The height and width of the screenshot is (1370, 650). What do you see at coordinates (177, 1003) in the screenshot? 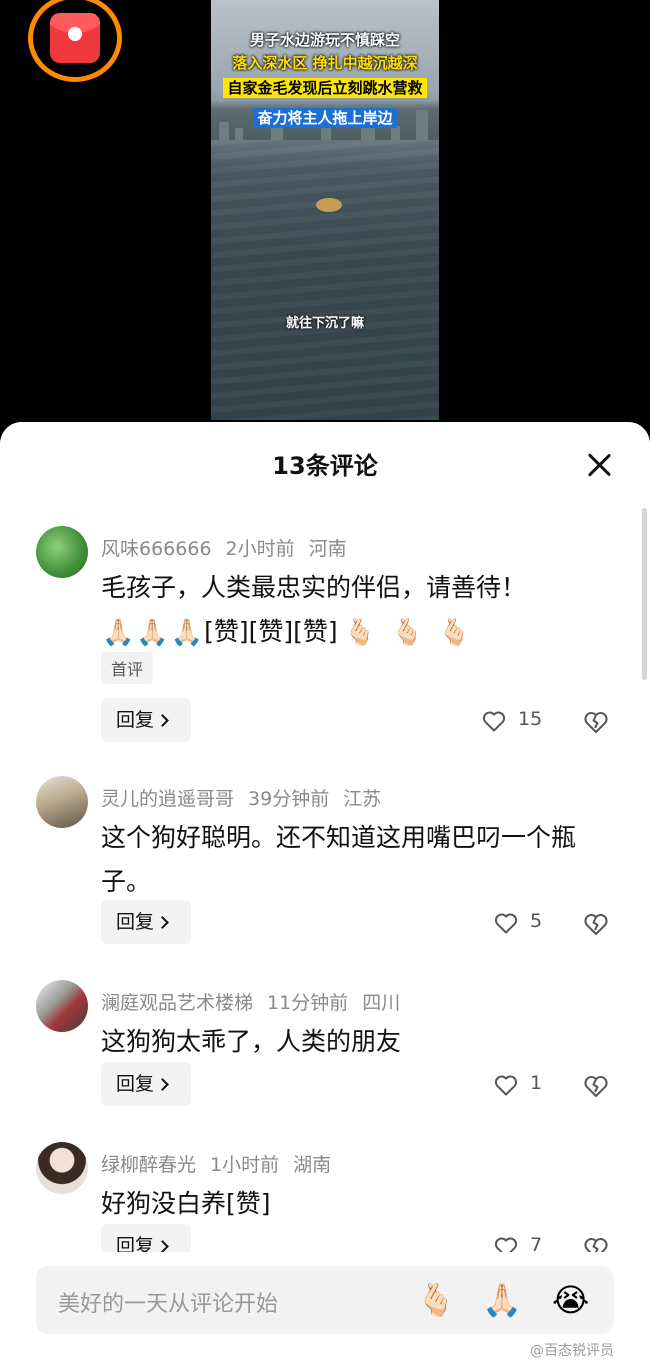
I see `comment-username: 澜庭观品艺术楼梯` at bounding box center [177, 1003].